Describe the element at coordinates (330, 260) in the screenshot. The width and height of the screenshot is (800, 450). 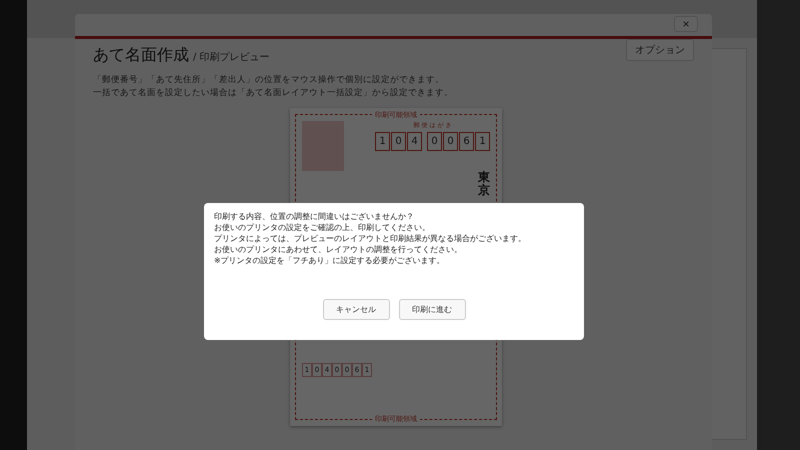
I see `dialog-message: ※プリンタの設定を「フチあり」に設定する必要がございます。` at that location.